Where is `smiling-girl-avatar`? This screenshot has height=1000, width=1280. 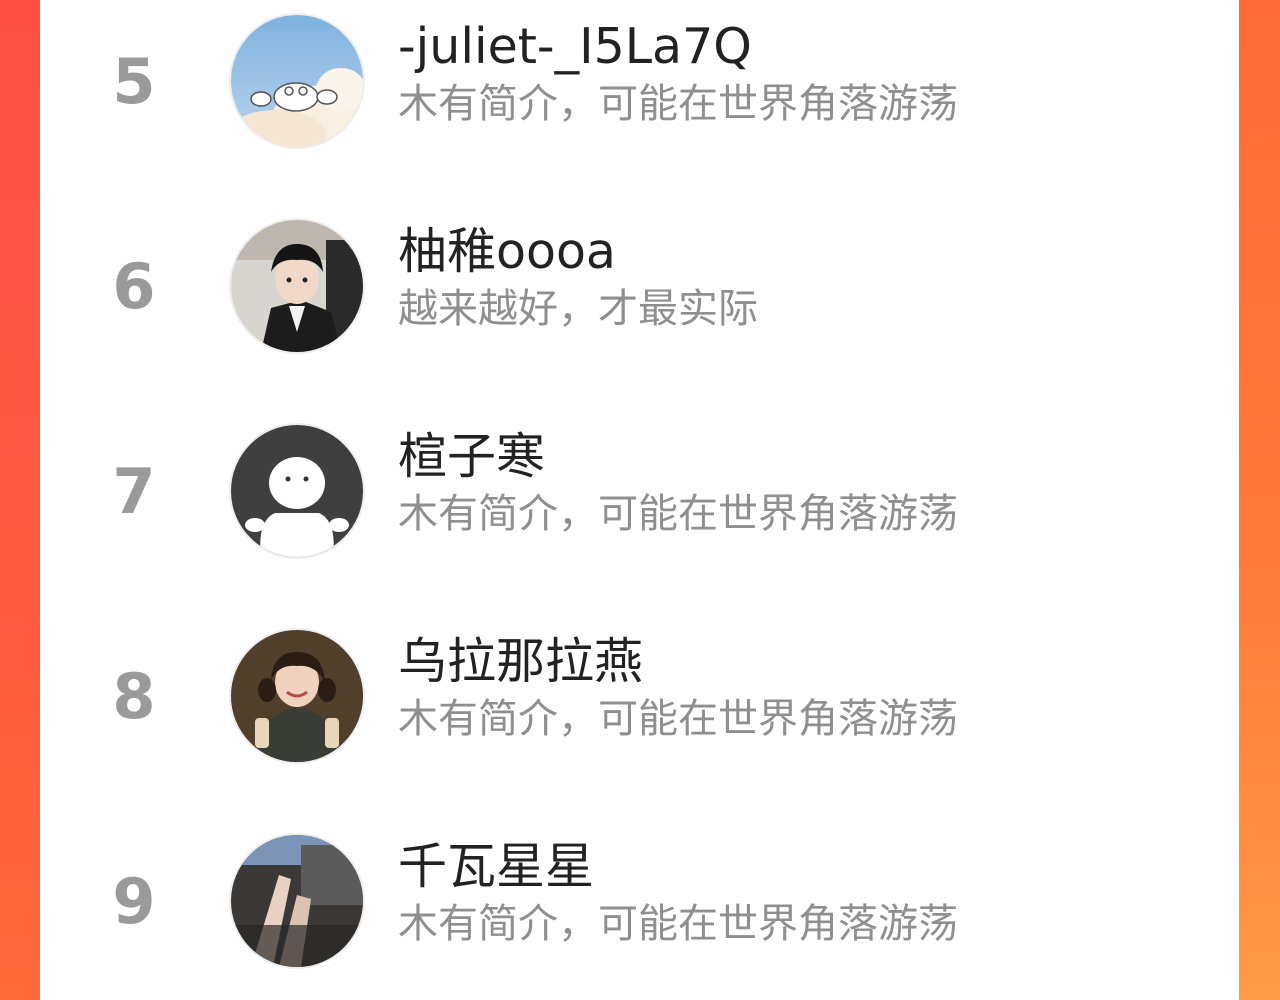
smiling-girl-avatar is located at coordinates (297, 696).